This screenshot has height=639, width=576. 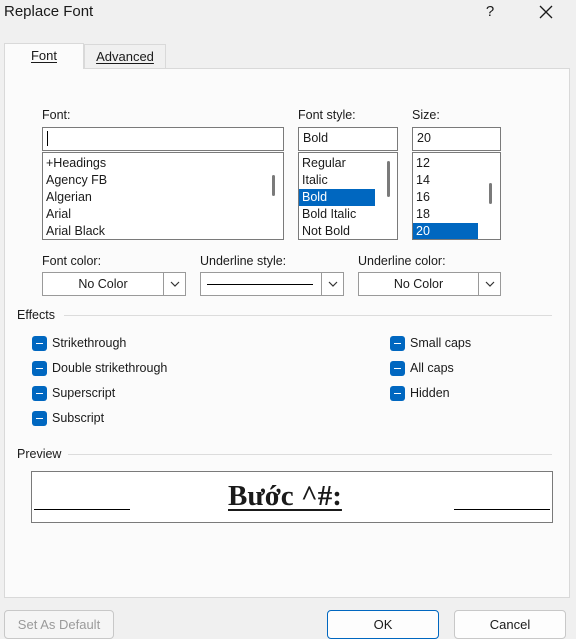 I want to click on preview-baseline-right, so click(x=502, y=509).